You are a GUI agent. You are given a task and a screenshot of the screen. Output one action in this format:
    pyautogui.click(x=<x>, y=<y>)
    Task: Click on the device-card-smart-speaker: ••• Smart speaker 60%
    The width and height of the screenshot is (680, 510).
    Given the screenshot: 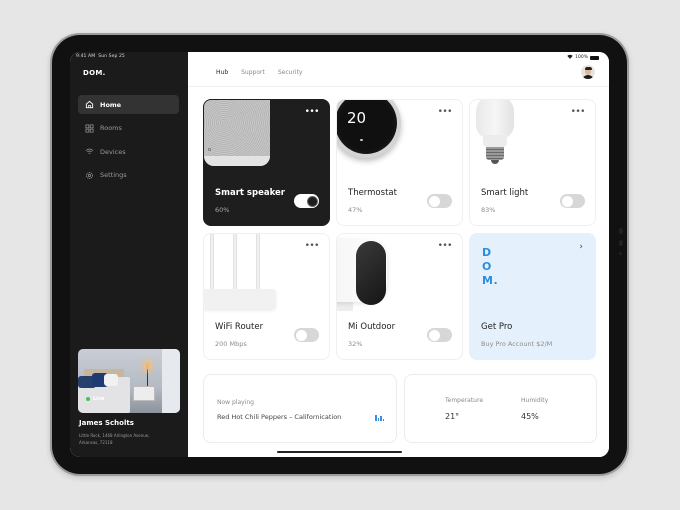 What is the action you would take?
    pyautogui.click(x=266, y=162)
    